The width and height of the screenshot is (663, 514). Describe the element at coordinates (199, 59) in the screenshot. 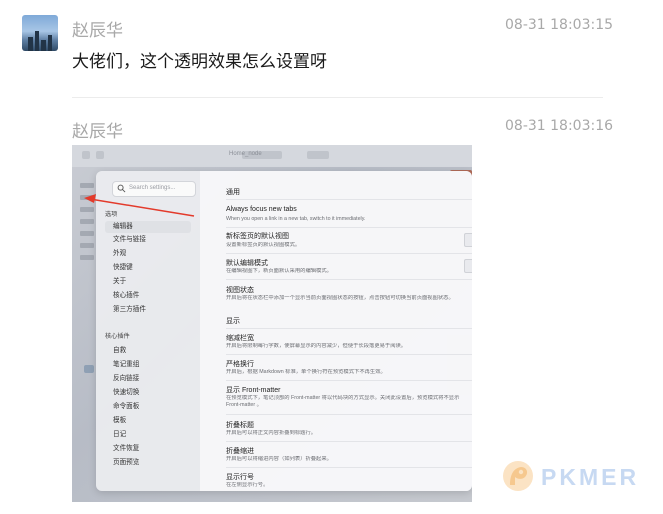

I see `message-text: 大佬们，这个透明效果怎么设置呀` at that location.